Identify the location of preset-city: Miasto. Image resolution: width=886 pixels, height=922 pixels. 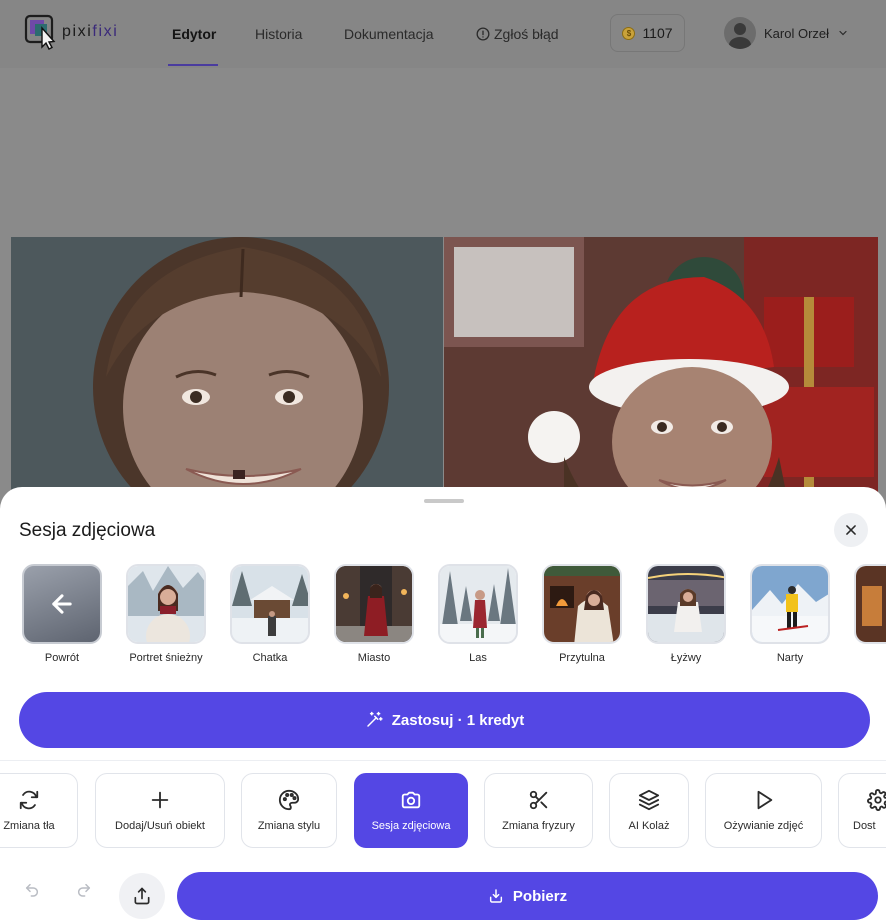
(375, 614).